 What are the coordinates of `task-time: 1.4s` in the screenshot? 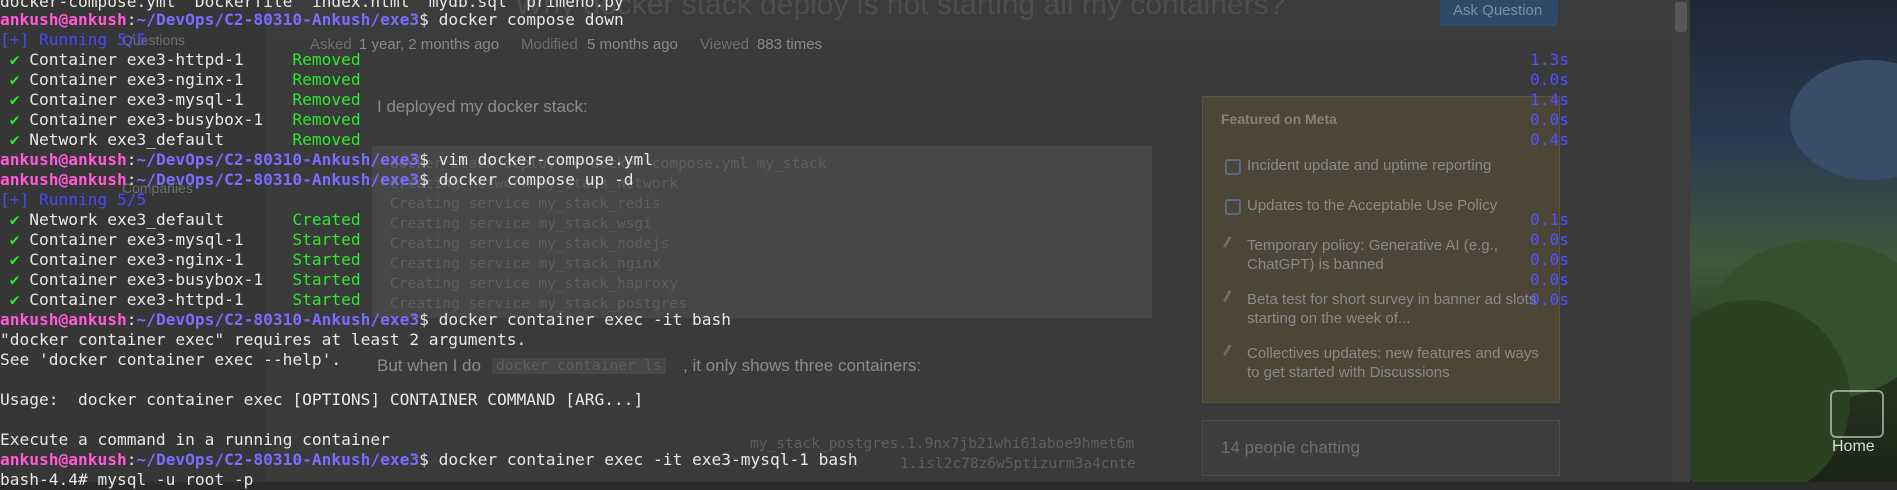 It's located at (1549, 99).